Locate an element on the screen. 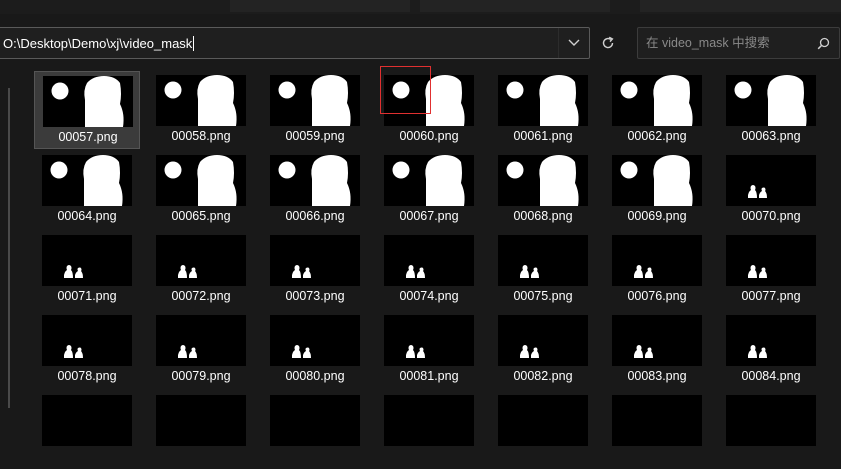 This screenshot has height=469, width=841. refresh-icon is located at coordinates (608, 42).